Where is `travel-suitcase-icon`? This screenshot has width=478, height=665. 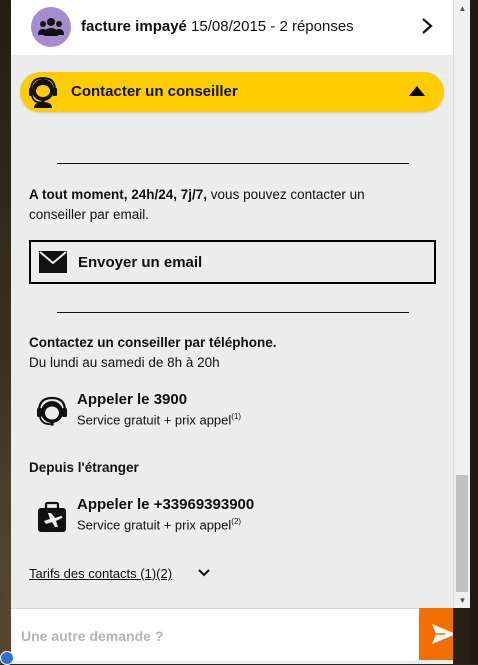 travel-suitcase-icon is located at coordinates (52, 516).